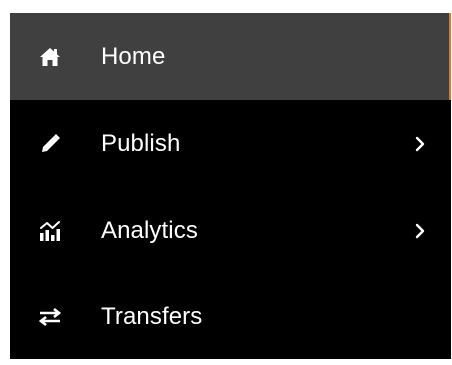 This screenshot has height=365, width=452. What do you see at coordinates (141, 143) in the screenshot?
I see `sidebar-item-label: Publish` at bounding box center [141, 143].